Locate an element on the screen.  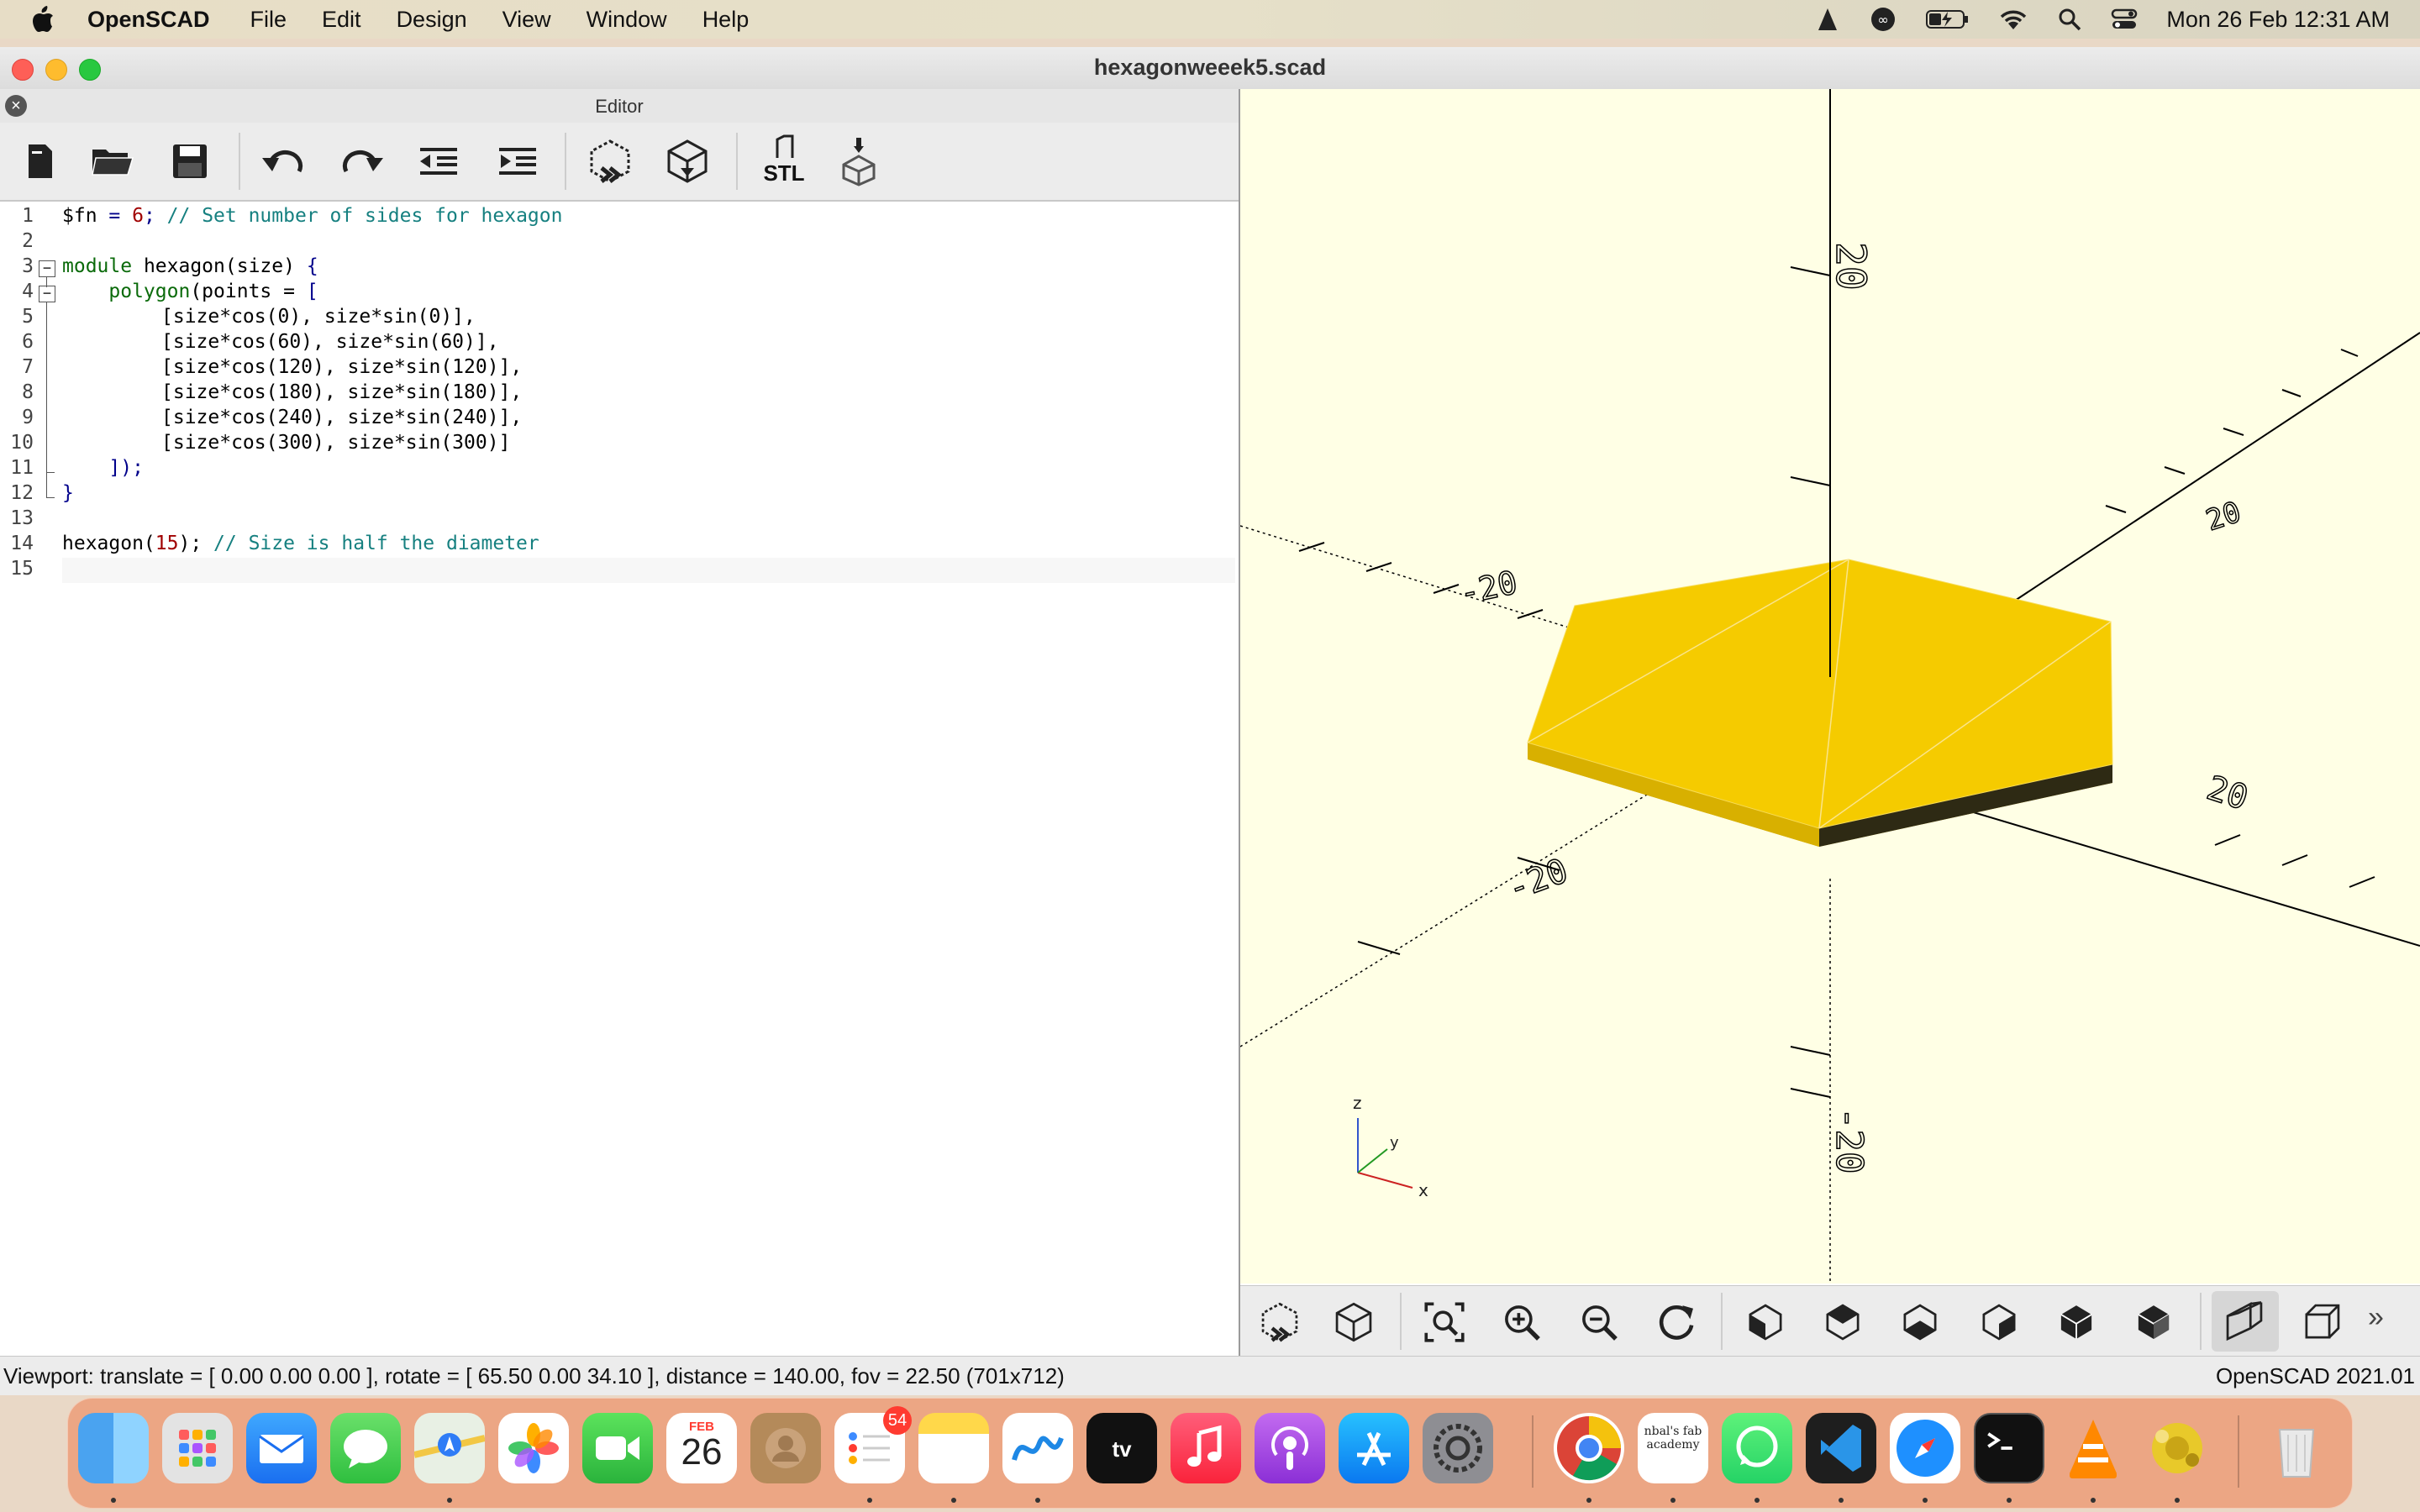
code-line: [size*cos(0), size*sin(0)], is located at coordinates (318, 317).